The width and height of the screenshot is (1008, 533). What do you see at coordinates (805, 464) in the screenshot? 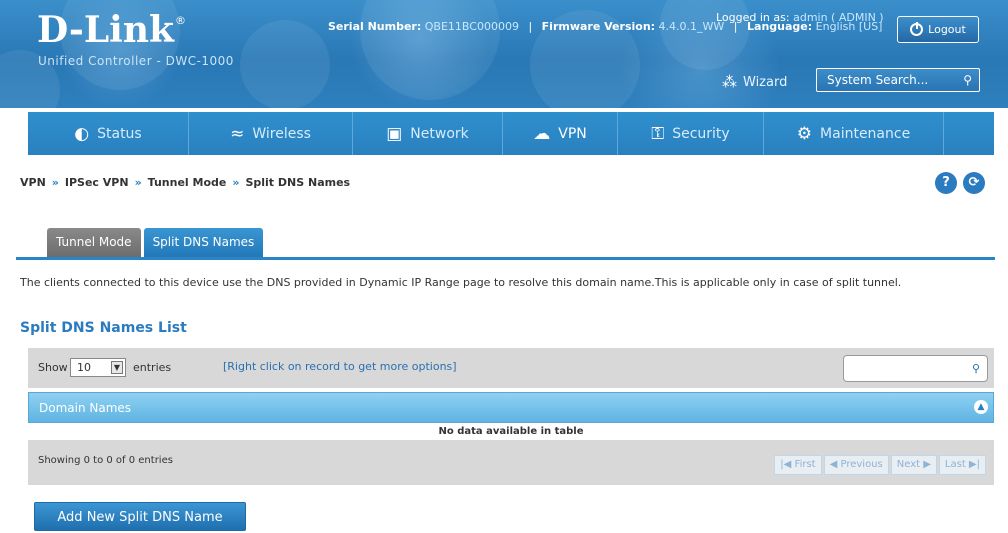
I see `first-label: First` at bounding box center [805, 464].